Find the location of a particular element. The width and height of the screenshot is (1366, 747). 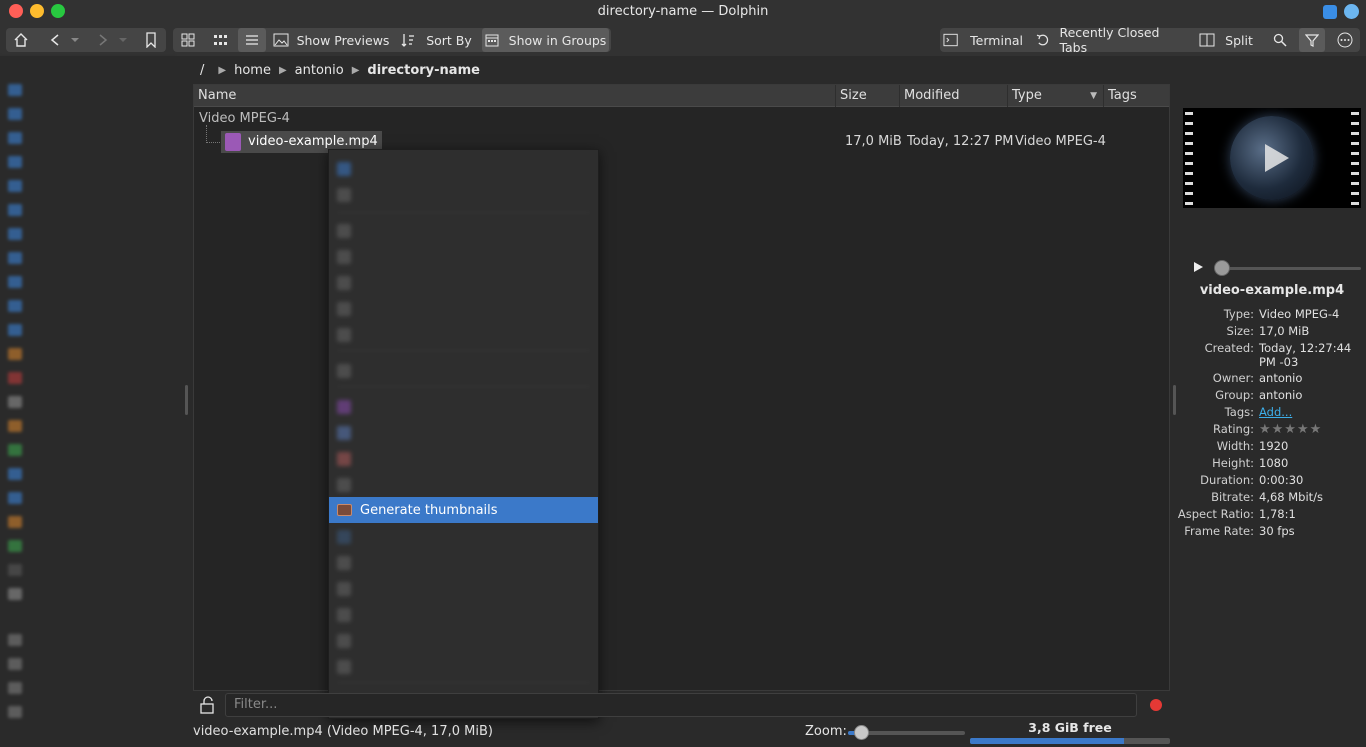

back-history-button is located at coordinates (75, 40).